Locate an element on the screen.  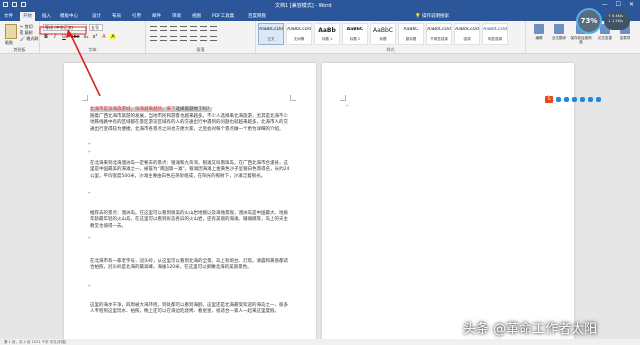
font-color-button: A is located at coordinates (104, 37).